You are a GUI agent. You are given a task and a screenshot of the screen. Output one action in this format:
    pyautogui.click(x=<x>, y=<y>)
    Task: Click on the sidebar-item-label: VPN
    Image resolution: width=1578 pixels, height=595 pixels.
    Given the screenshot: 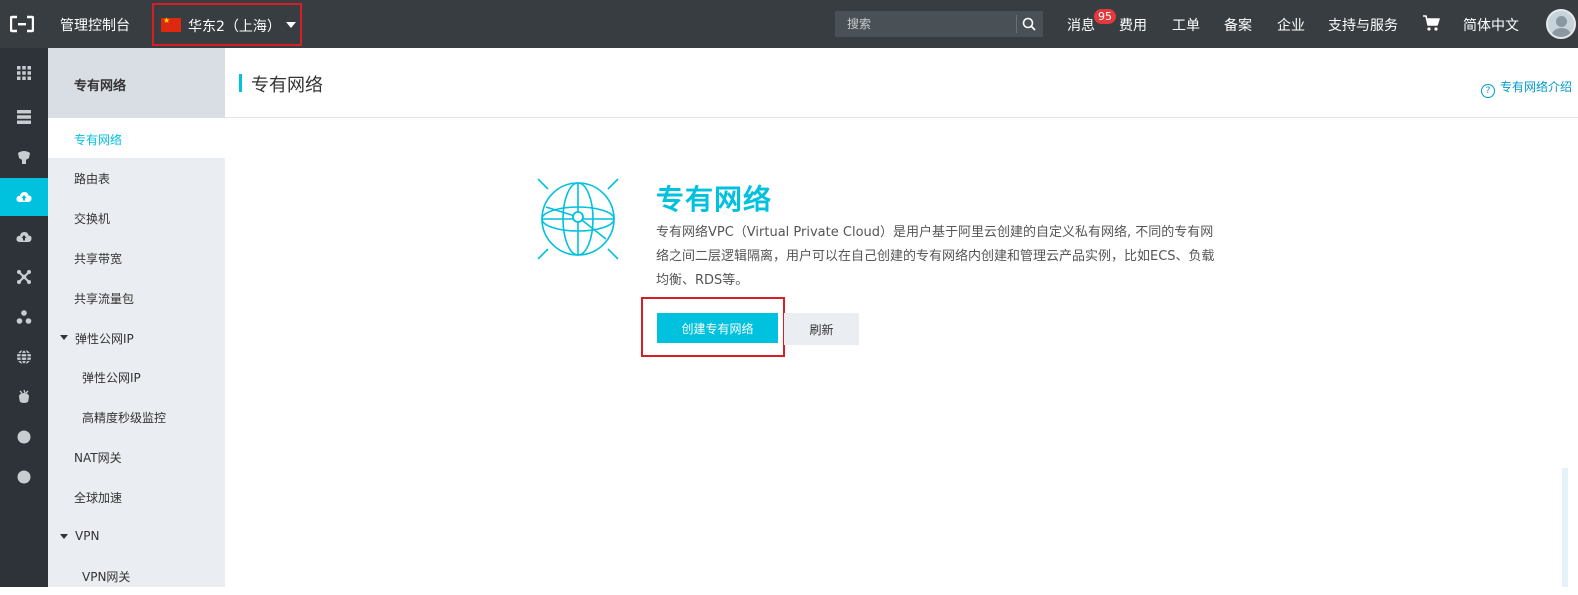 What is the action you would take?
    pyautogui.click(x=87, y=536)
    